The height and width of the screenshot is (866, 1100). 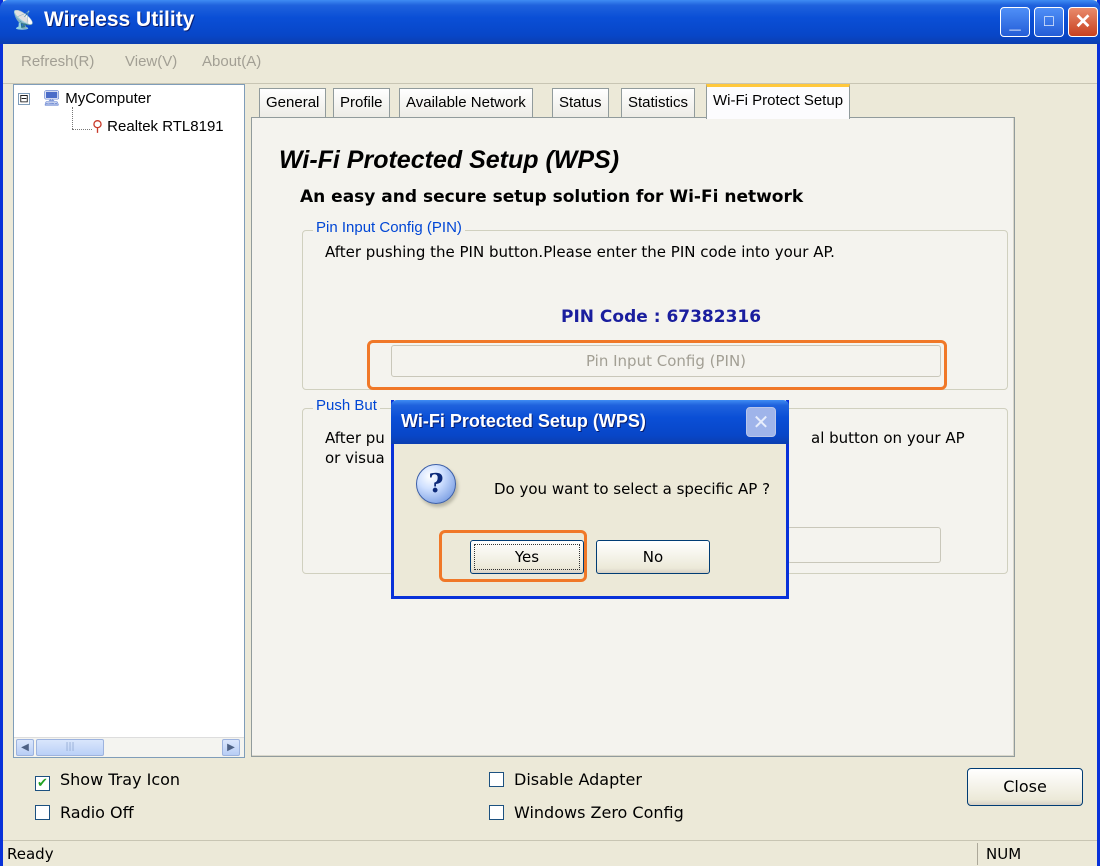 I want to click on dialog-message: Do you want to select a specific AP ?, so click(x=632, y=489).